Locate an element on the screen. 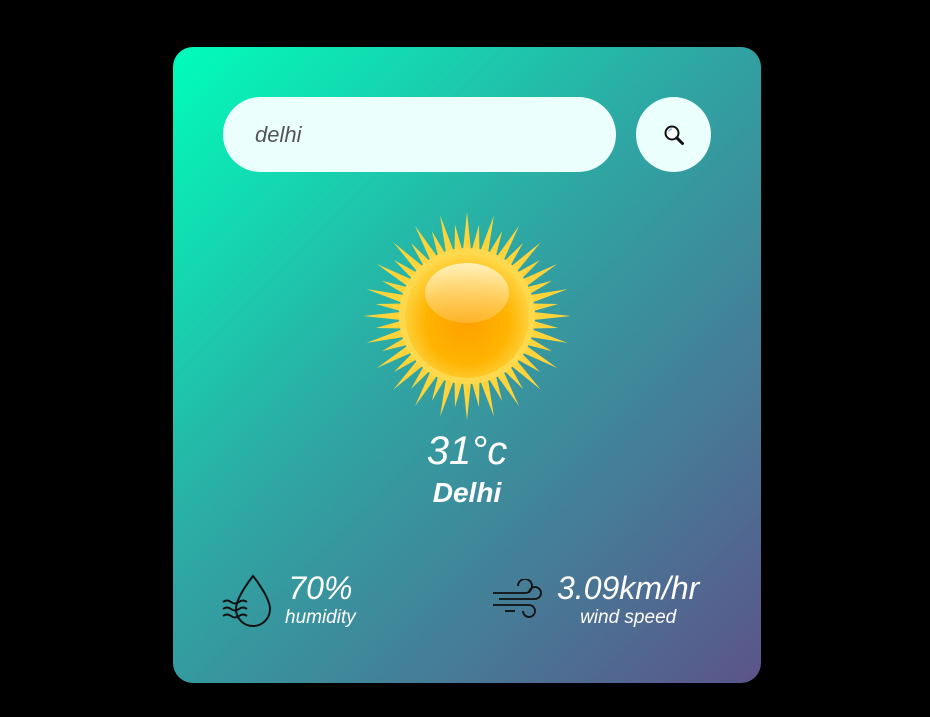  humidity-detail: 70% humidity is located at coordinates (288, 599).